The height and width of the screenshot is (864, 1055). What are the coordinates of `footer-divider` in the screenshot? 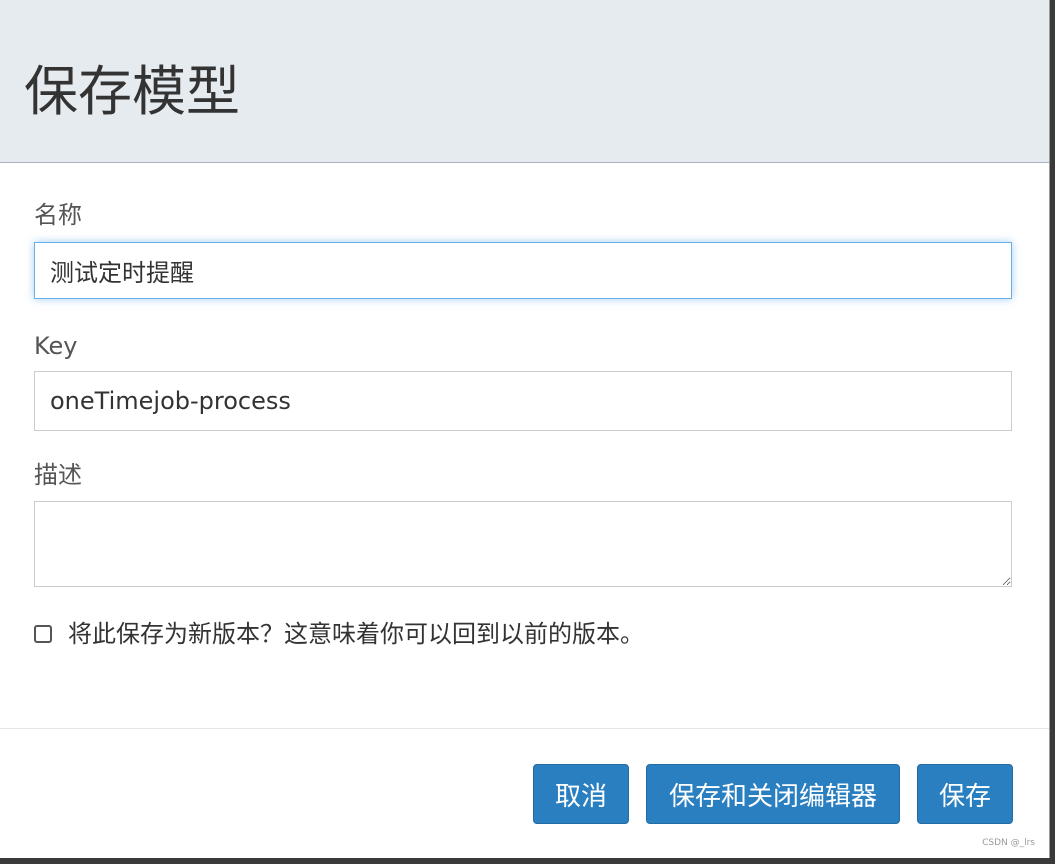 It's located at (524, 728).